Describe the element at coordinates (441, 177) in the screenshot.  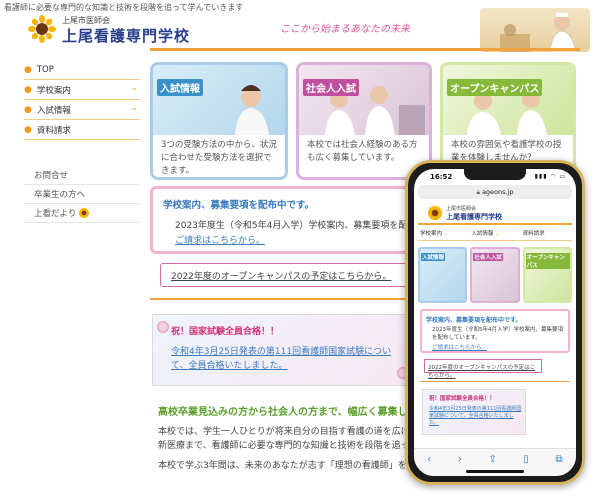
I see `status-time: 16:52` at that location.